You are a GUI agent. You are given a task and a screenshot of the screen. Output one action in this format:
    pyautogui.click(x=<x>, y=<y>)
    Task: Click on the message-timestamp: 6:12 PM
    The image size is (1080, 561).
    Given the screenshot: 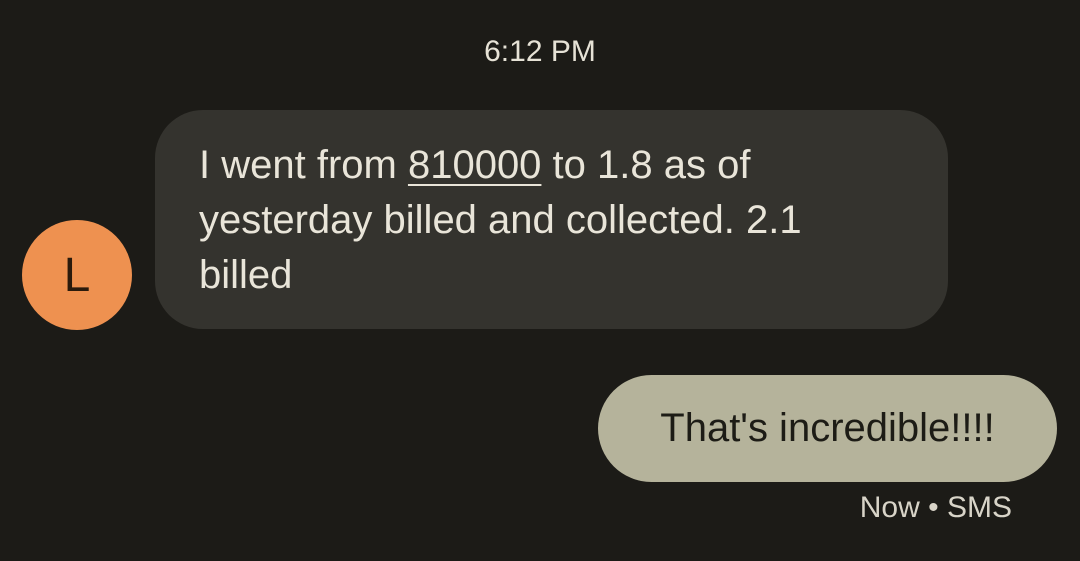 What is the action you would take?
    pyautogui.click(x=540, y=51)
    